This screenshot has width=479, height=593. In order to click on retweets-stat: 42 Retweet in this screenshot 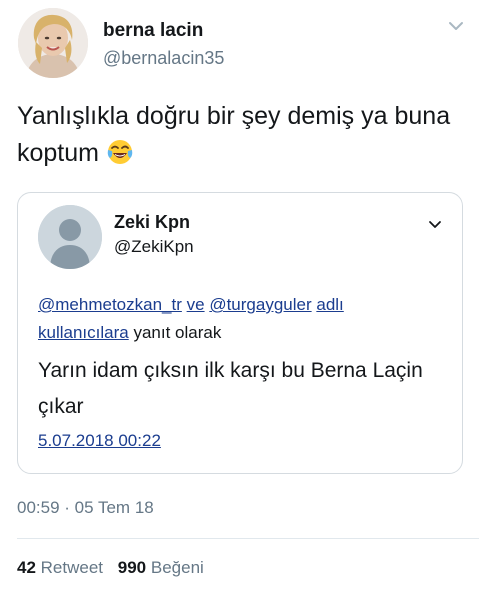, I will do `click(60, 568)`.